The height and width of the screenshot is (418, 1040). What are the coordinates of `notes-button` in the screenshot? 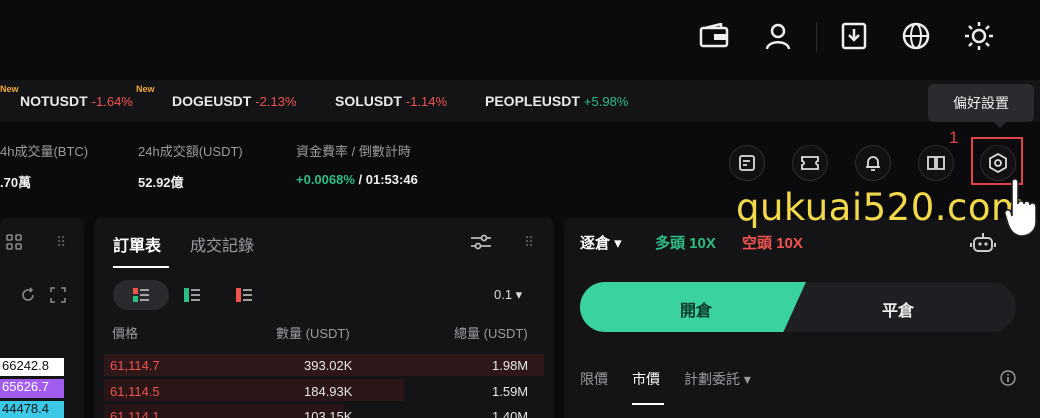 It's located at (747, 163).